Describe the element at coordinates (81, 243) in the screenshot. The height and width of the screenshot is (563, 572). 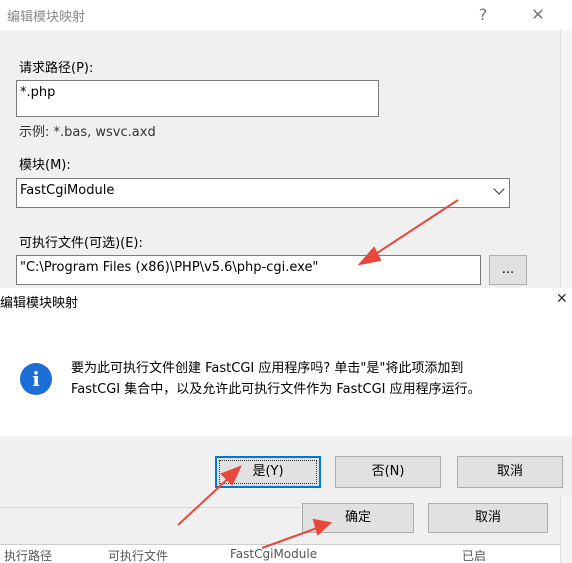
I see `executable-label: 可执行文件(可选)(E):` at that location.